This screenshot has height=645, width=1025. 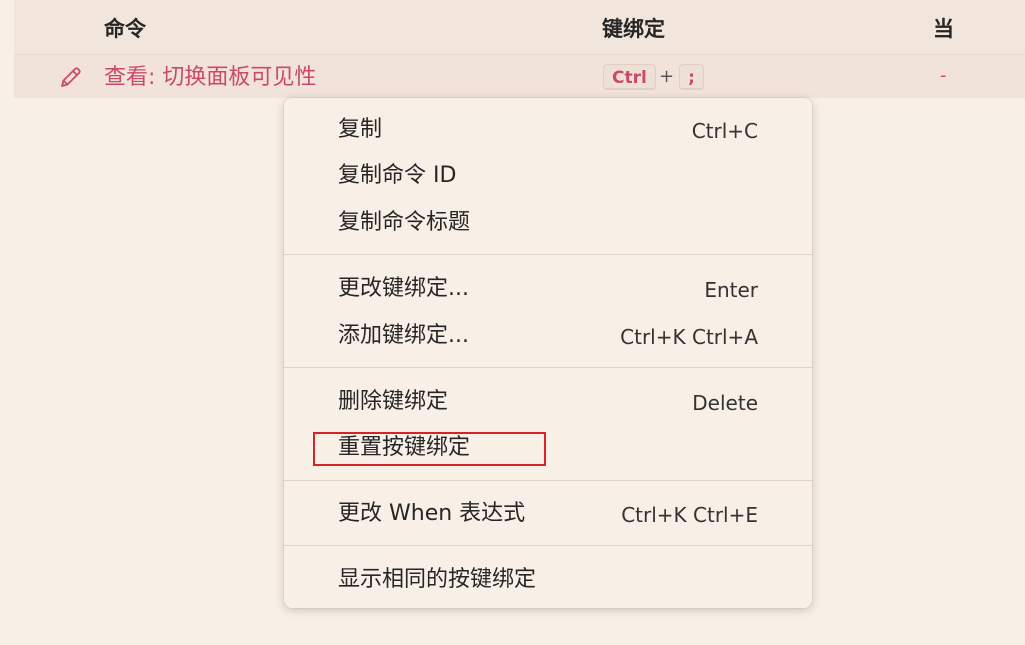 What do you see at coordinates (691, 77) in the screenshot?
I see `keycap-semicolon: ;` at bounding box center [691, 77].